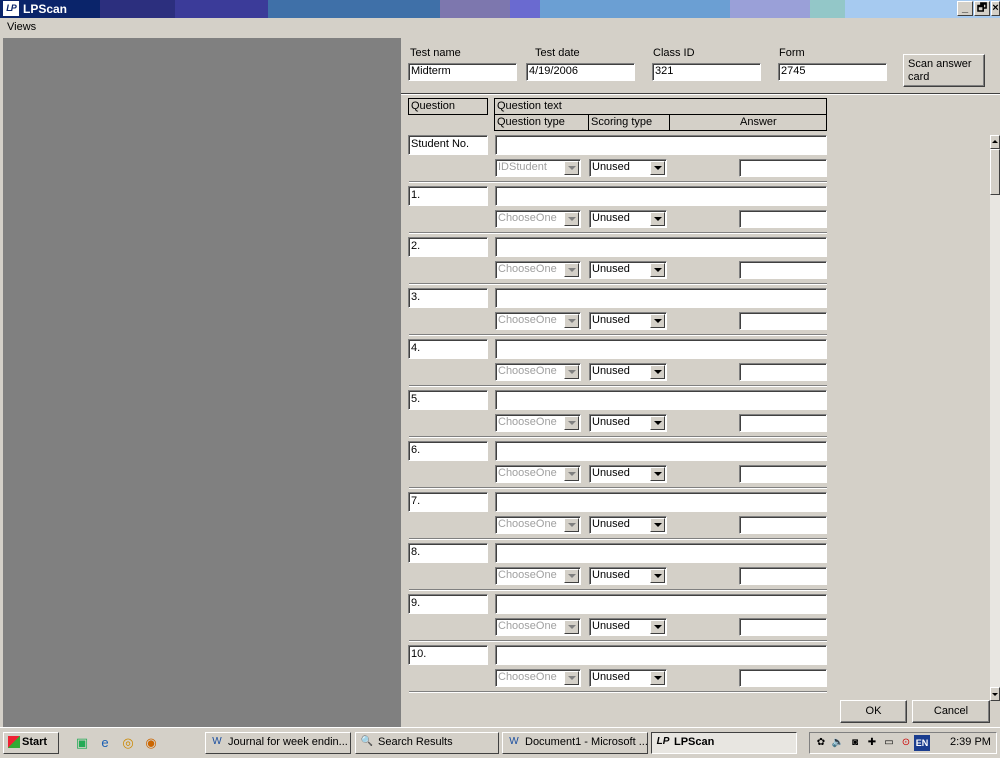 The image size is (1000, 758). What do you see at coordinates (448, 451) in the screenshot?
I see `question-number-field: 6.` at bounding box center [448, 451].